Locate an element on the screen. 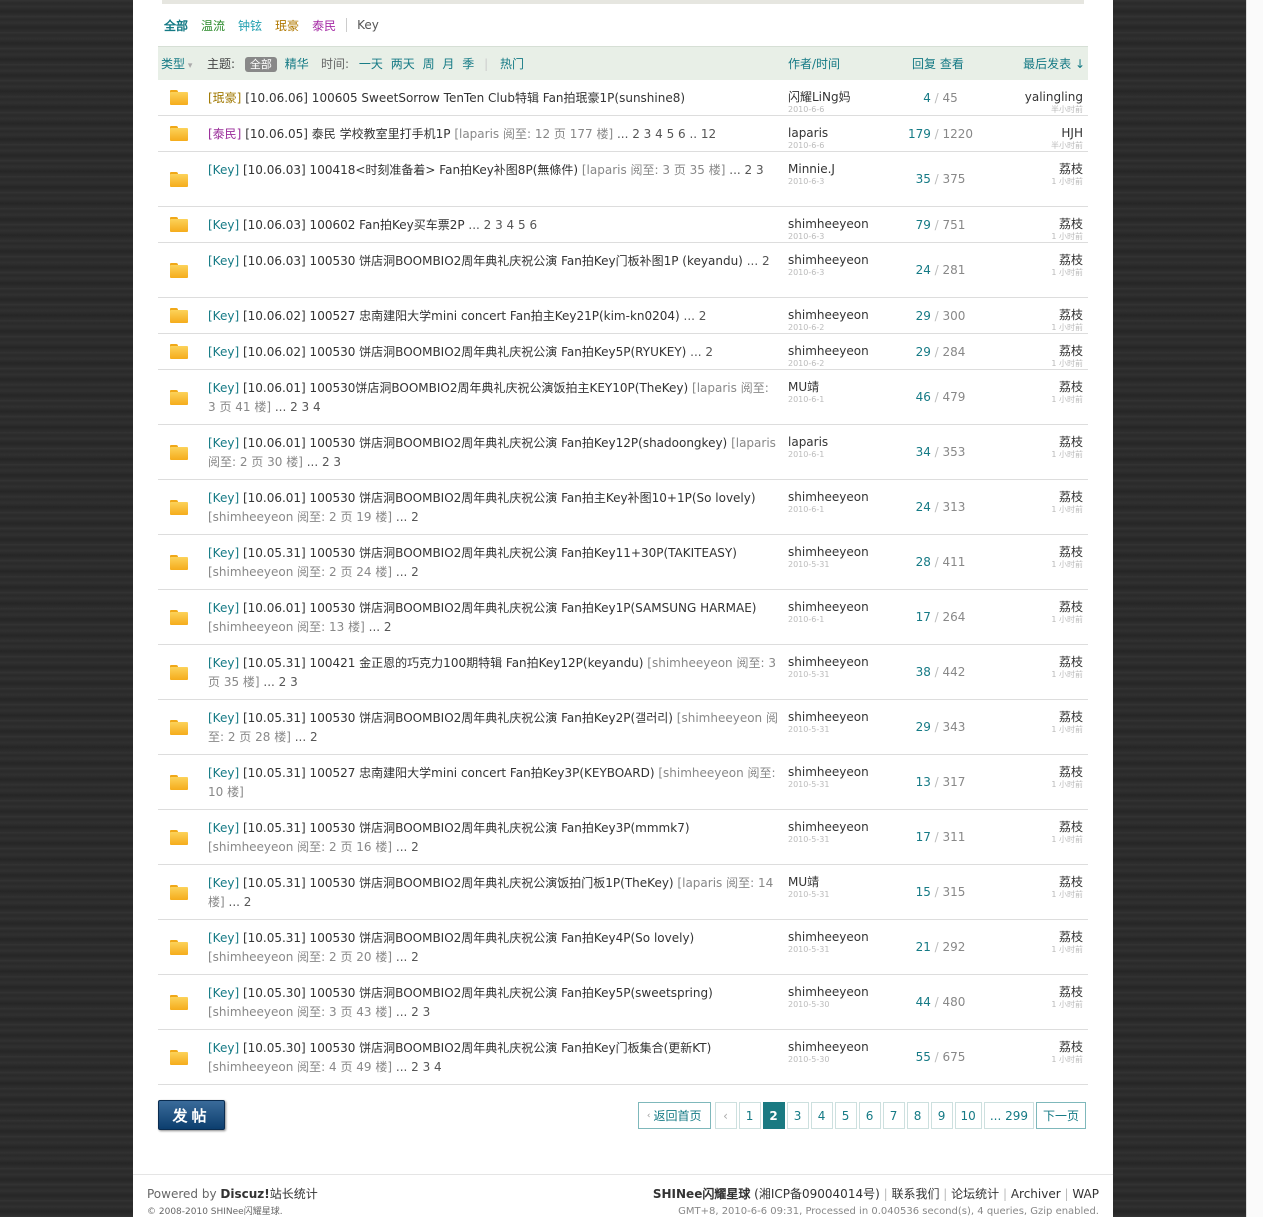 This screenshot has height=1217, width=1263. type-filter-0: 全部 is located at coordinates (176, 25).